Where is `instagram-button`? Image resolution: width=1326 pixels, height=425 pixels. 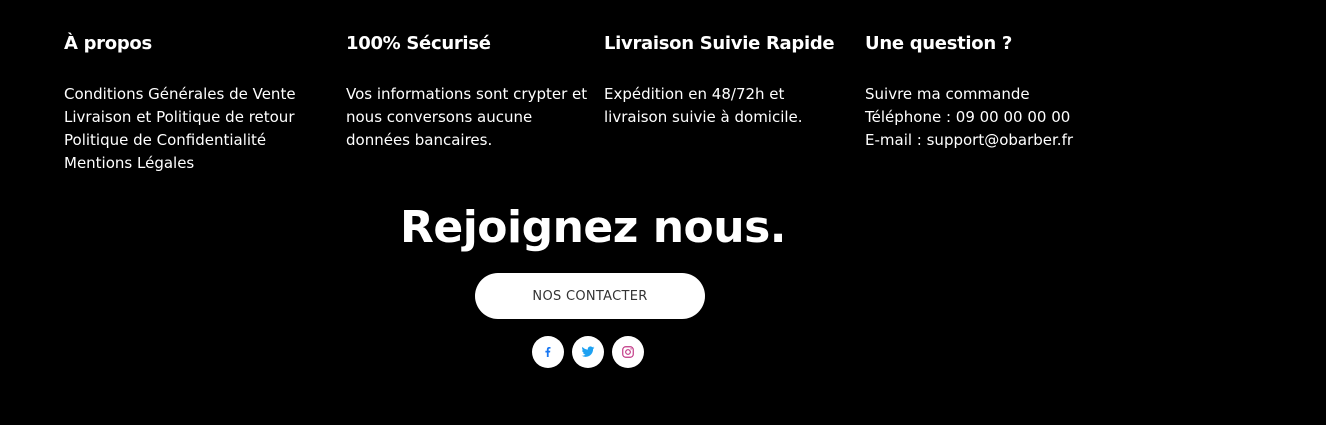
instagram-button is located at coordinates (628, 352).